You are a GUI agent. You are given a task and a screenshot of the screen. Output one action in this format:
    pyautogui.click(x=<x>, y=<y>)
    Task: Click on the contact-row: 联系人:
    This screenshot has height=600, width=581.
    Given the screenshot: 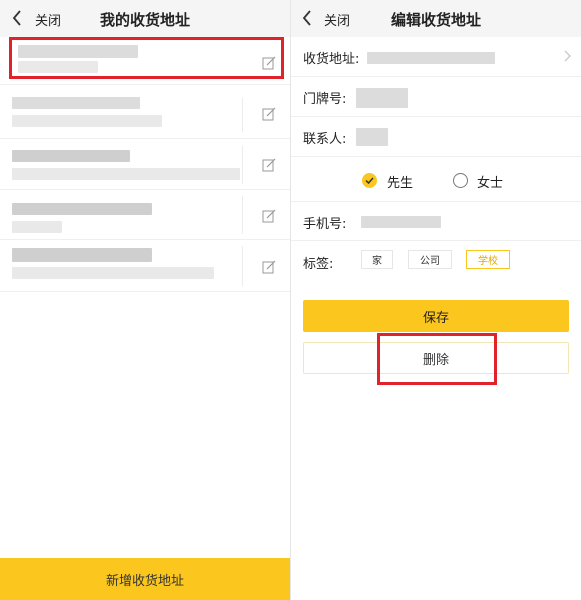 What is the action you would take?
    pyautogui.click(x=436, y=137)
    